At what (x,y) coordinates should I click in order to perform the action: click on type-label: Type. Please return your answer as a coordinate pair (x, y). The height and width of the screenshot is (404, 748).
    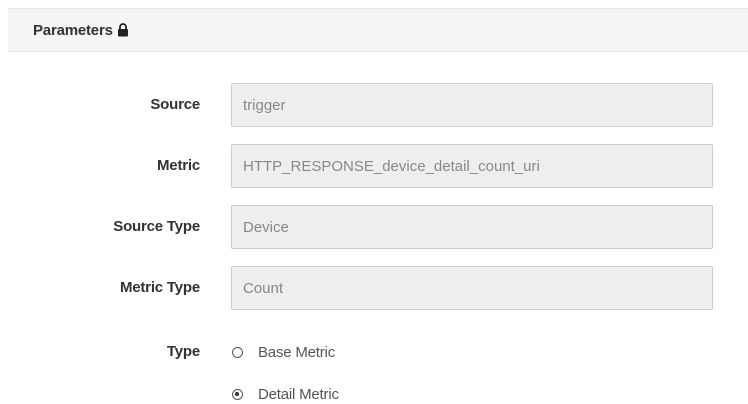
    Looking at the image, I should click on (183, 351).